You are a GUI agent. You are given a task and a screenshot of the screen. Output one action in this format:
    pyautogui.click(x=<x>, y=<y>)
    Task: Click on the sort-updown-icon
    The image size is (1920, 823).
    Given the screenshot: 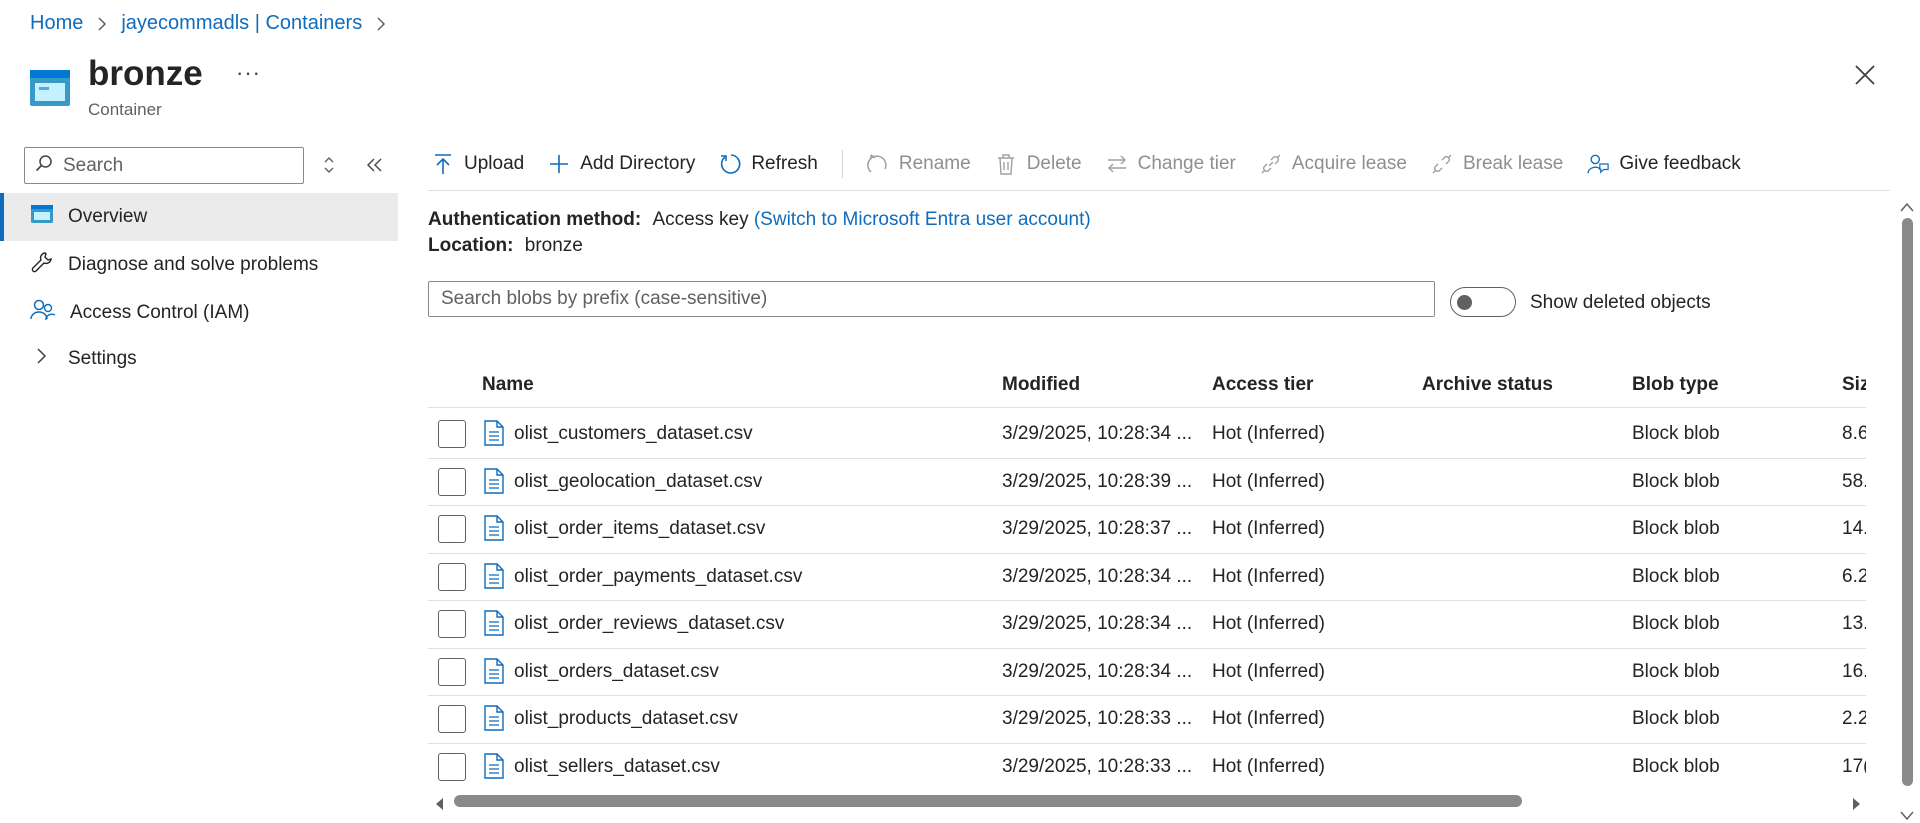 What is the action you would take?
    pyautogui.click(x=329, y=165)
    